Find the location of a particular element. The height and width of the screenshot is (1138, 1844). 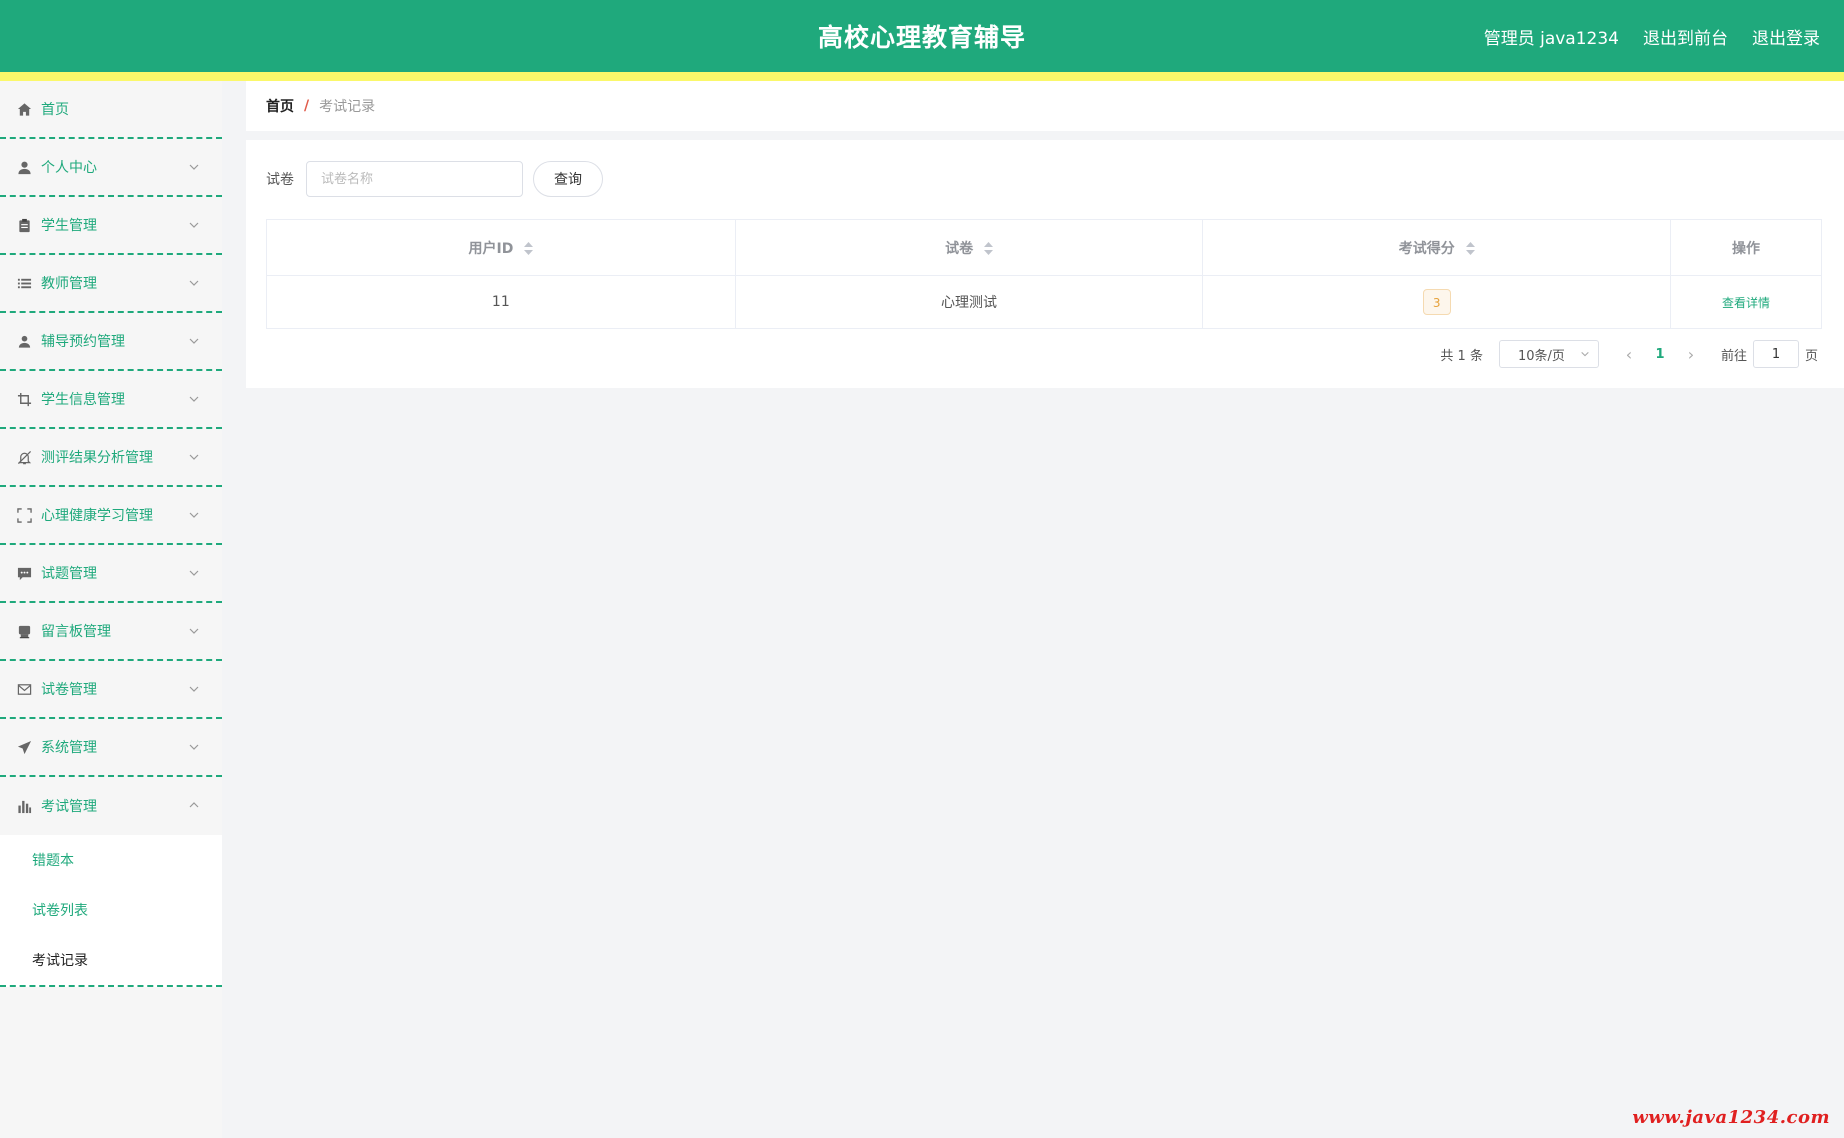

home-icon is located at coordinates (24, 109).